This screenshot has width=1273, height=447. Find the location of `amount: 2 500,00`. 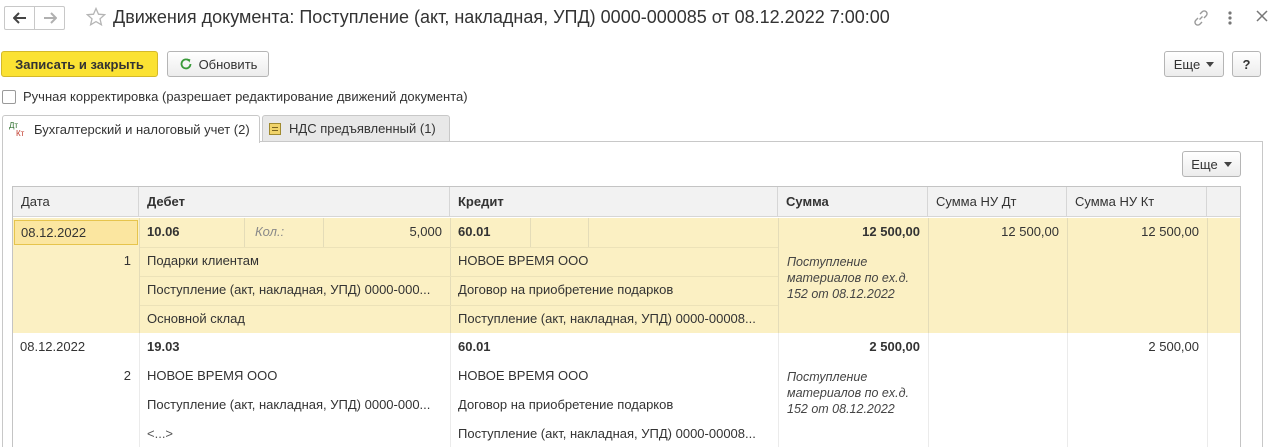

amount: 2 500,00 is located at coordinates (853, 347).